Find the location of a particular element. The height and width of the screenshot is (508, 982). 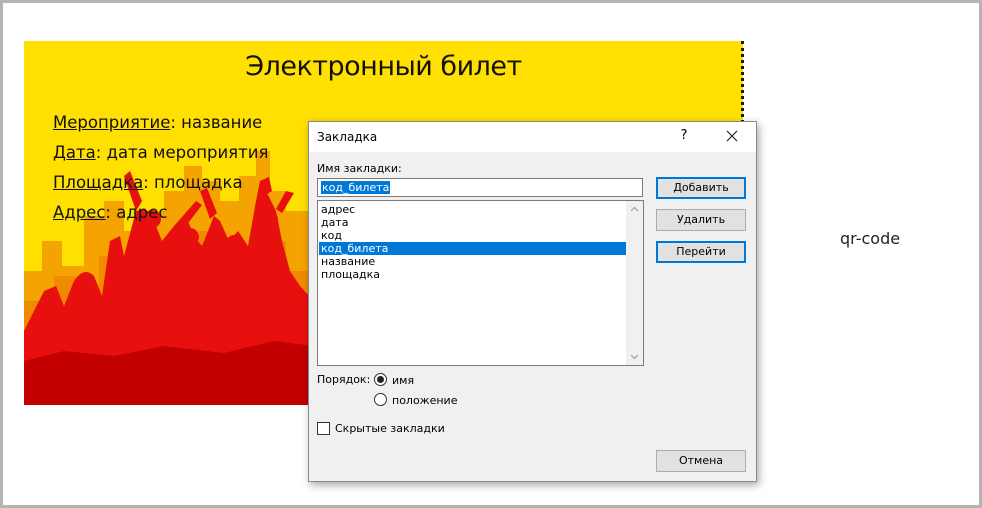

field-event-value: : название is located at coordinates (216, 122).